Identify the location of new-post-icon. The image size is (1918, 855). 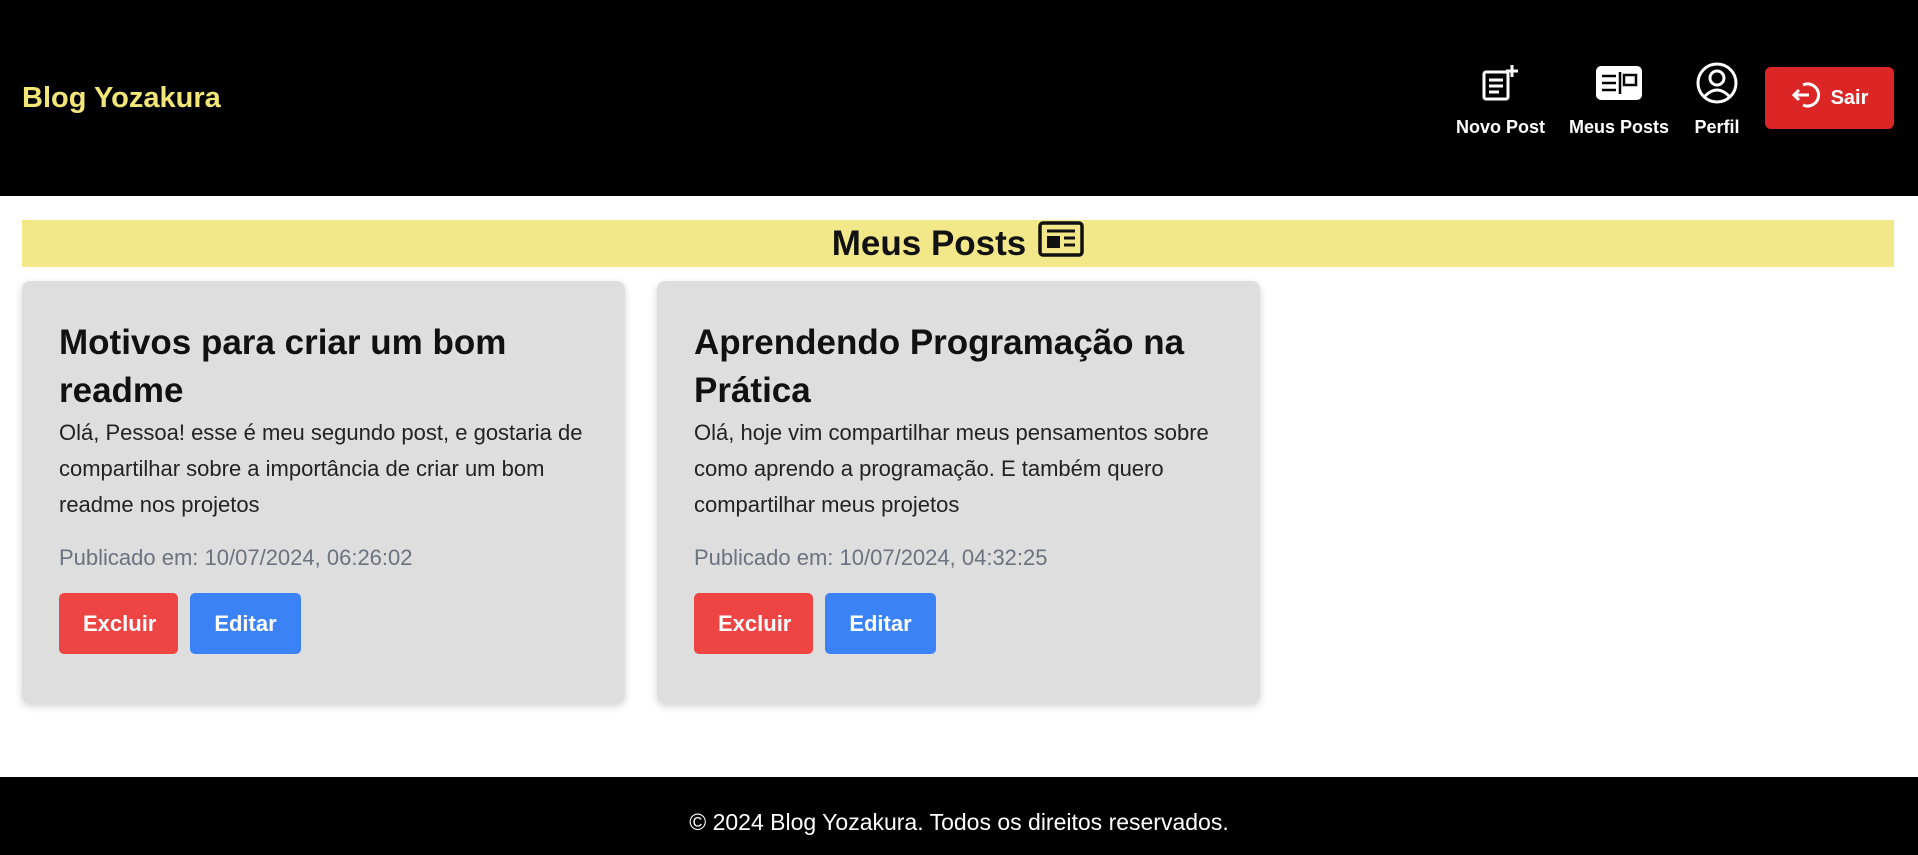
(1500, 83).